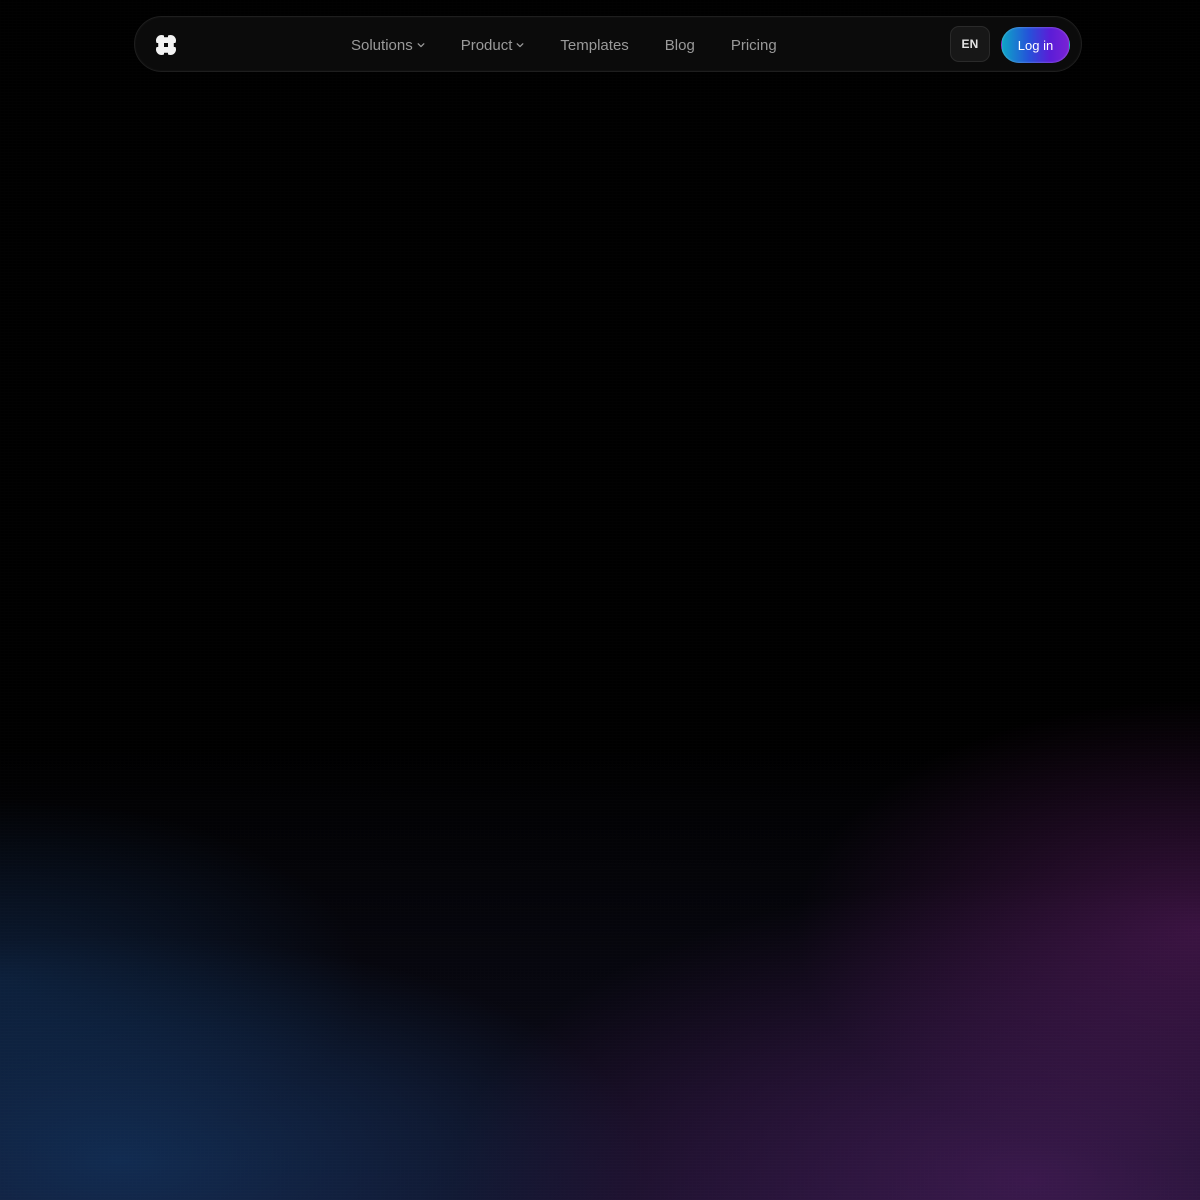 The width and height of the screenshot is (1200, 1200). Describe the element at coordinates (388, 45) in the screenshot. I see `nav-item-solutions: Solutions` at that location.